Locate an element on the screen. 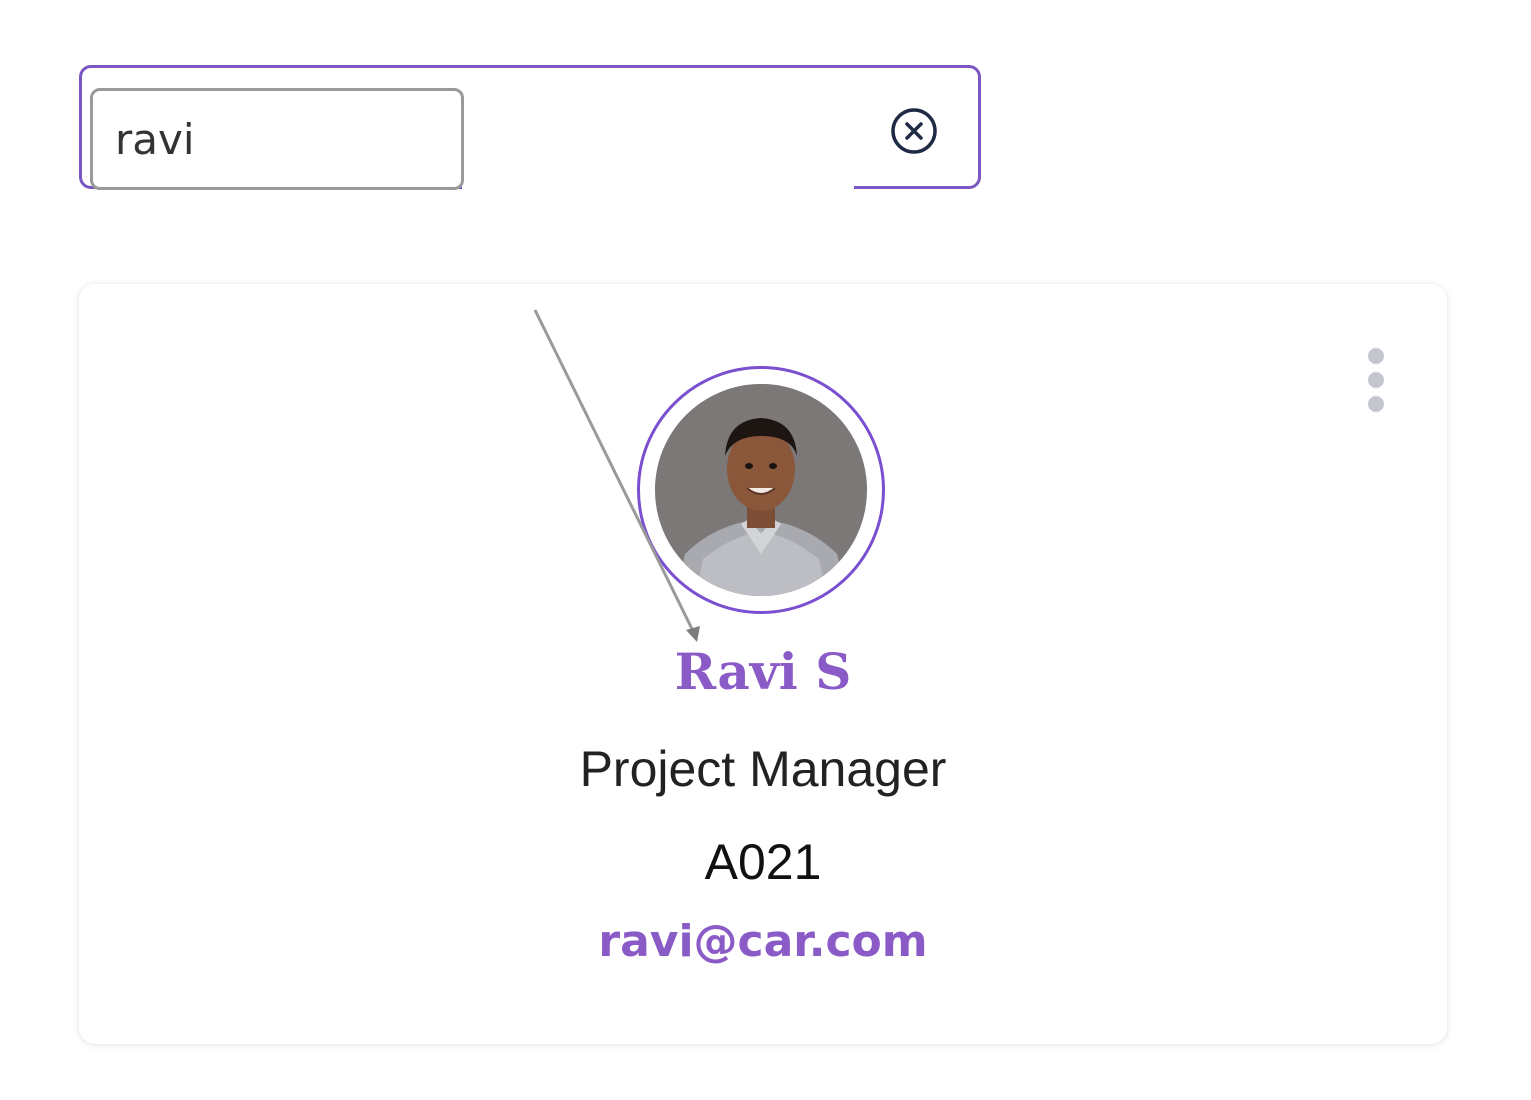 Image resolution: width=1531 pixels, height=1100 pixels. search-bar is located at coordinates (530, 127).